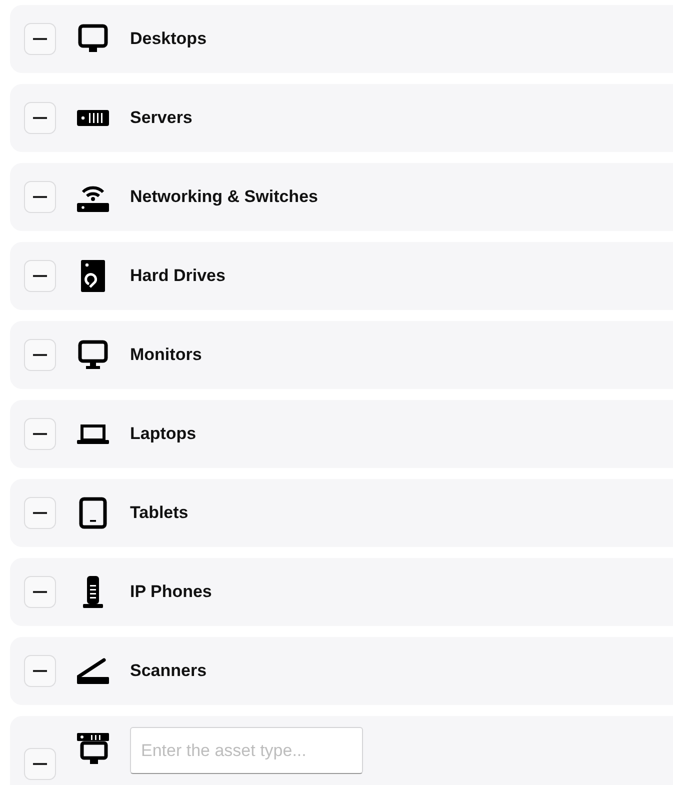 Image resolution: width=673 pixels, height=785 pixels. I want to click on category-label: Tablets, so click(159, 513).